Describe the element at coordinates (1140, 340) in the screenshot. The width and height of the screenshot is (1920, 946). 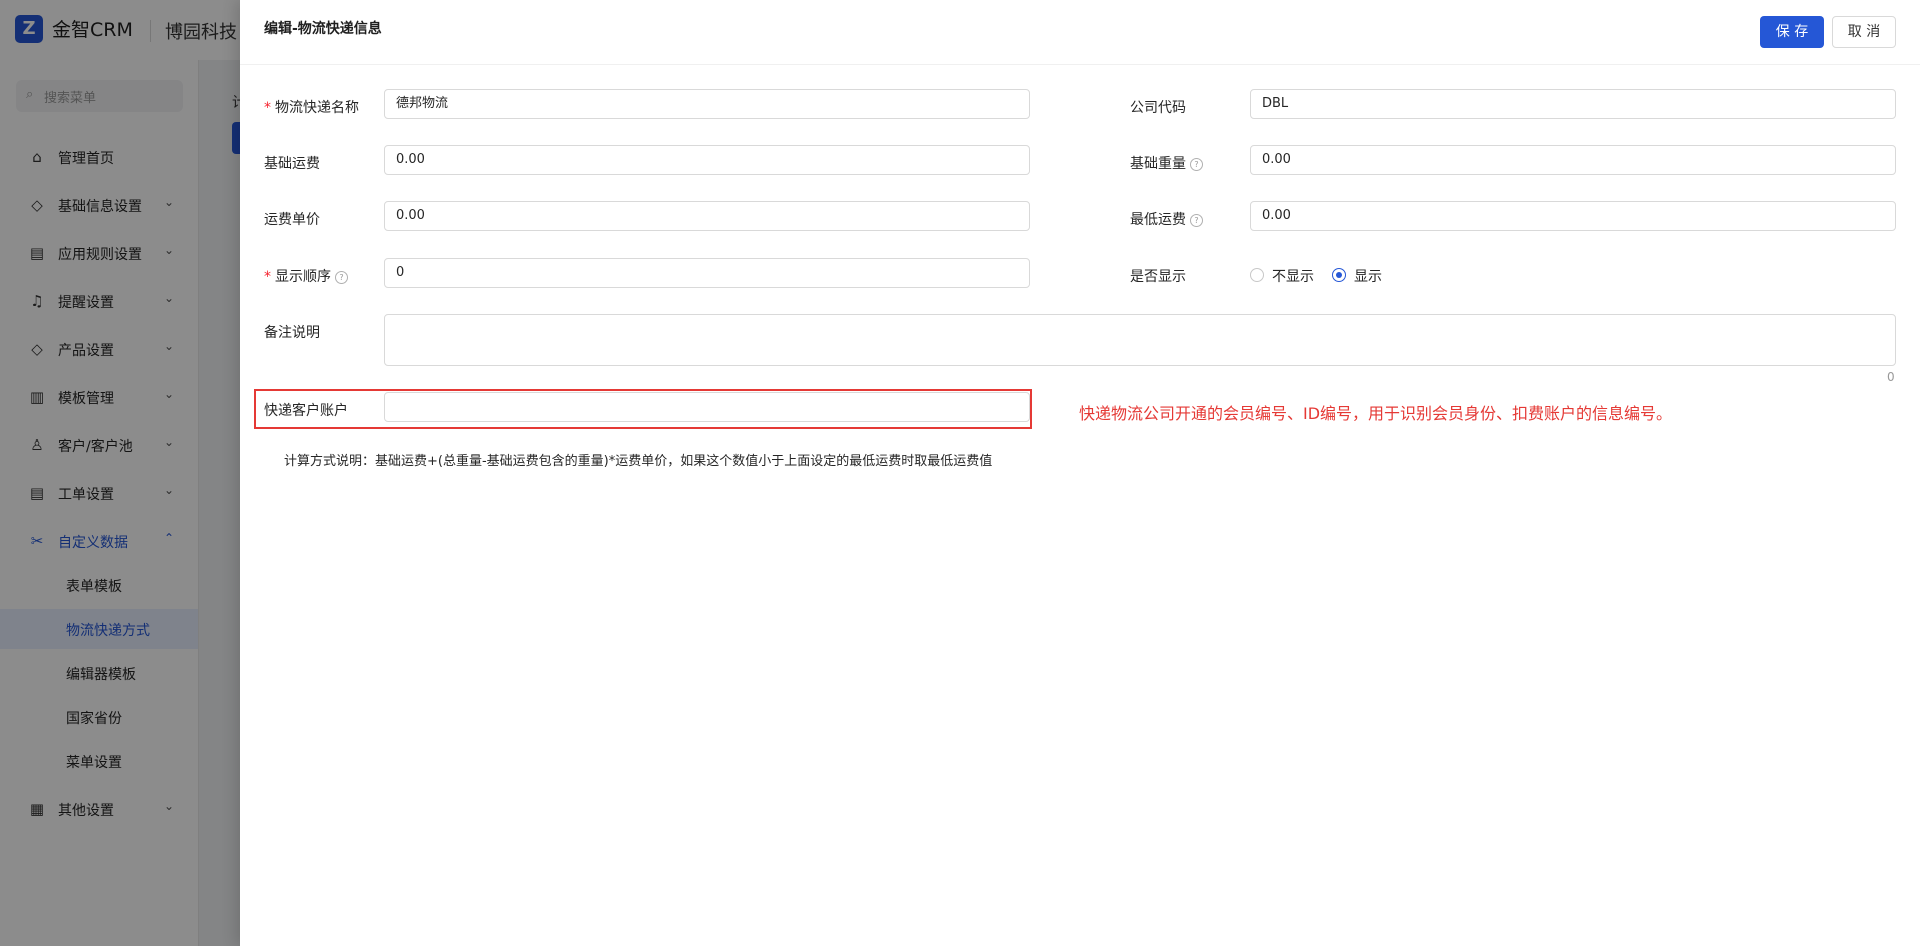
I see `remark-textarea` at that location.